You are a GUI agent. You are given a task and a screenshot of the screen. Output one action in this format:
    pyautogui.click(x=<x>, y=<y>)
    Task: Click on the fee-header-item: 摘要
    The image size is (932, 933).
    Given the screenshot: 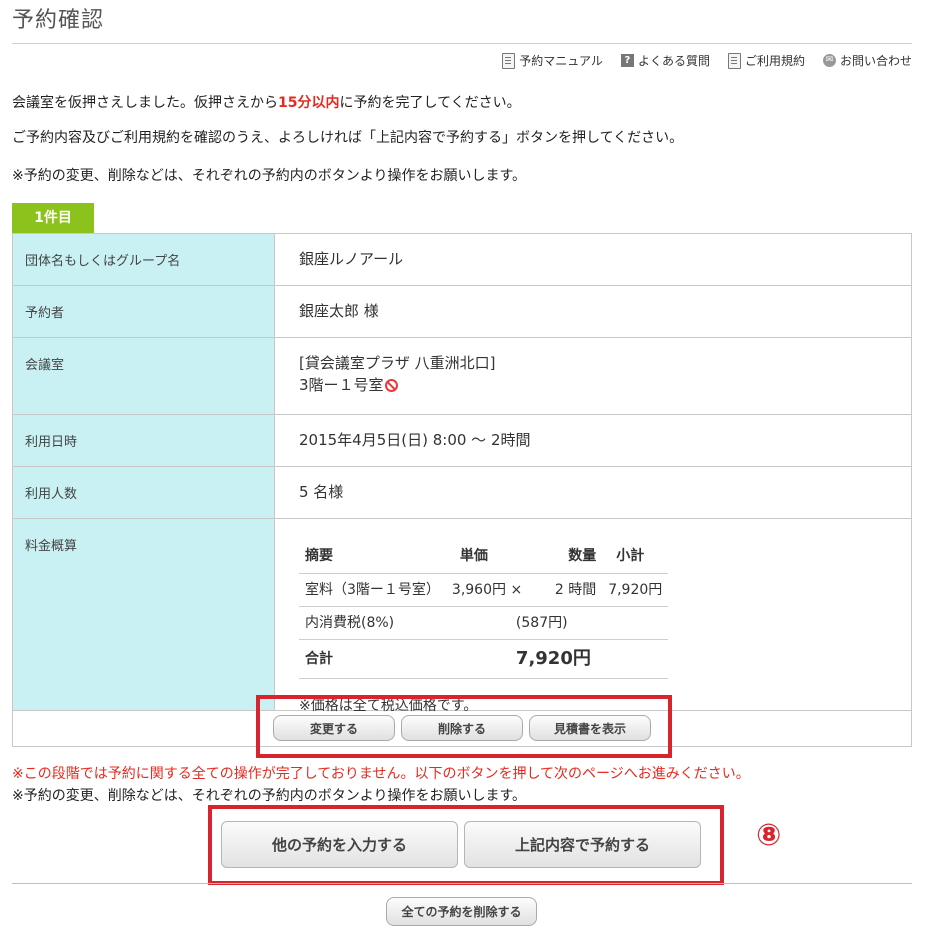 What is the action you would take?
    pyautogui.click(x=319, y=556)
    